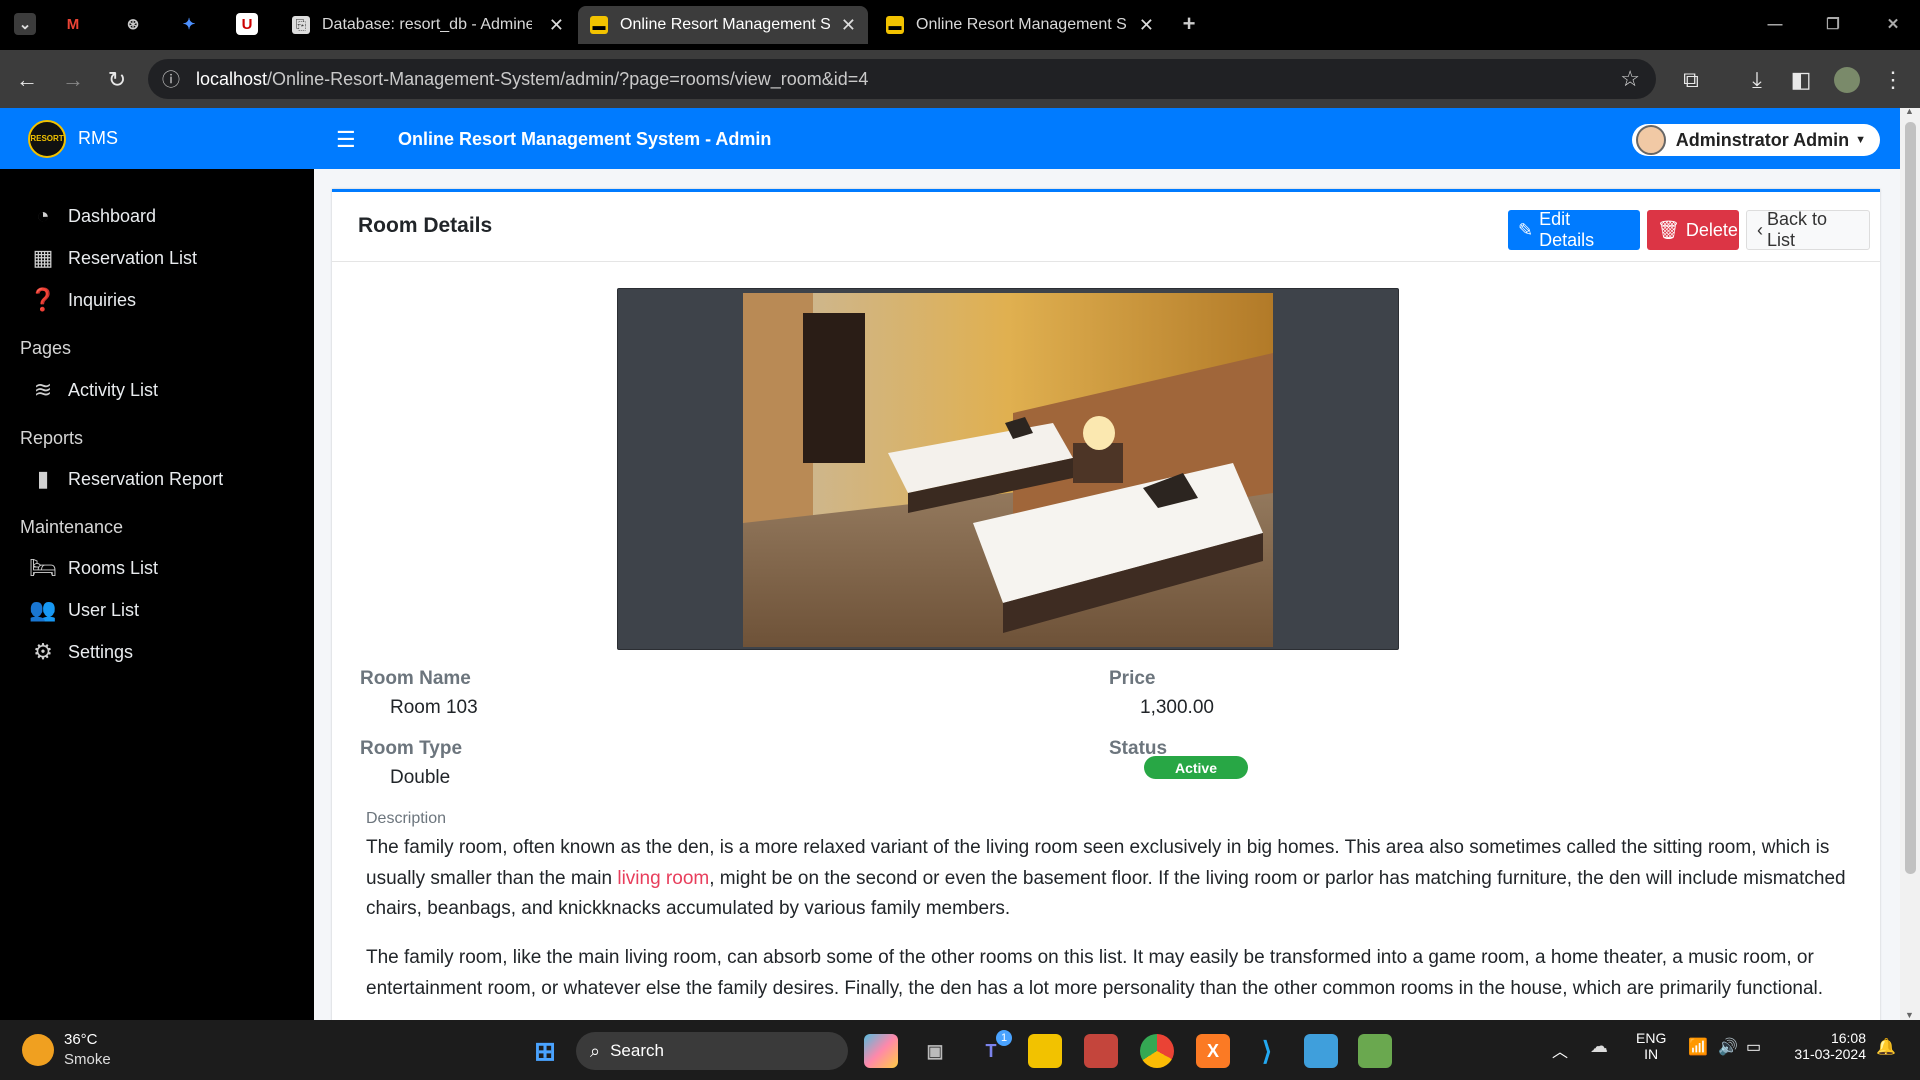 This screenshot has width=1920, height=1080. What do you see at coordinates (1630, 79) in the screenshot?
I see `bookmark-star-icon: ☆` at bounding box center [1630, 79].